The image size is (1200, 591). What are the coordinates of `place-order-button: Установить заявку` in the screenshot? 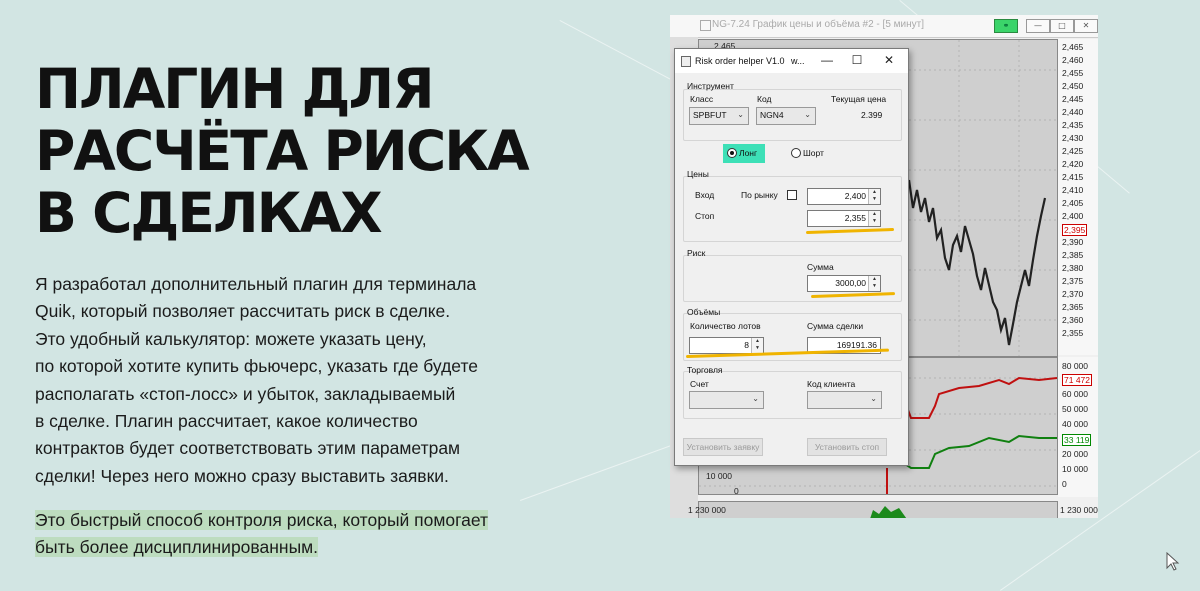 It's located at (723, 447).